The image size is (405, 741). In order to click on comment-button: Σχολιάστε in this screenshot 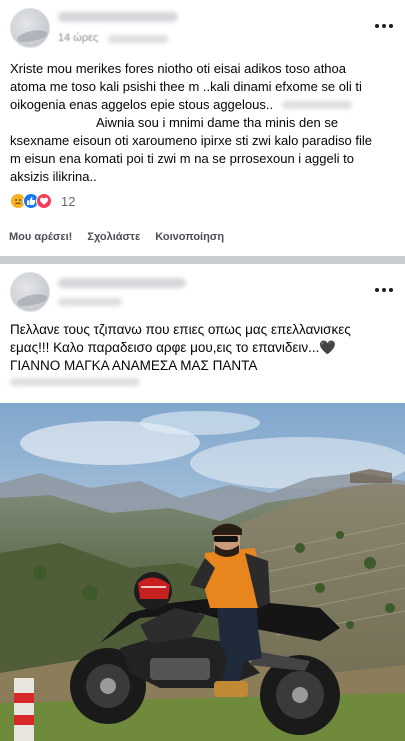, I will do `click(113, 237)`.